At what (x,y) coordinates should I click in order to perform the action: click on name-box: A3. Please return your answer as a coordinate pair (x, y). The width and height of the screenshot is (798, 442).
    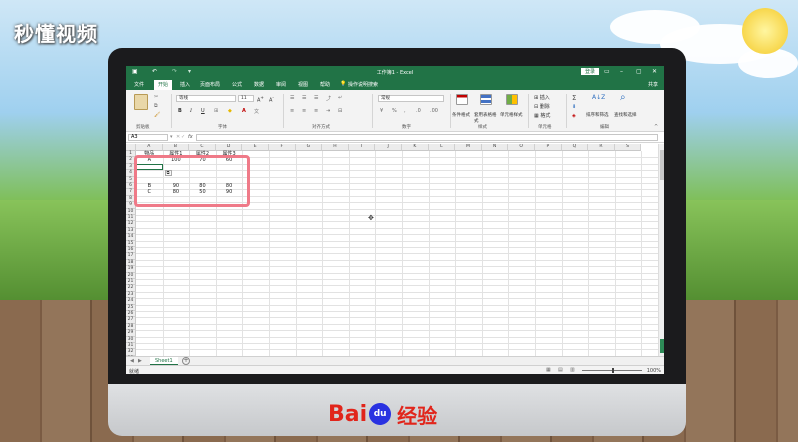
    Looking at the image, I should click on (148, 137).